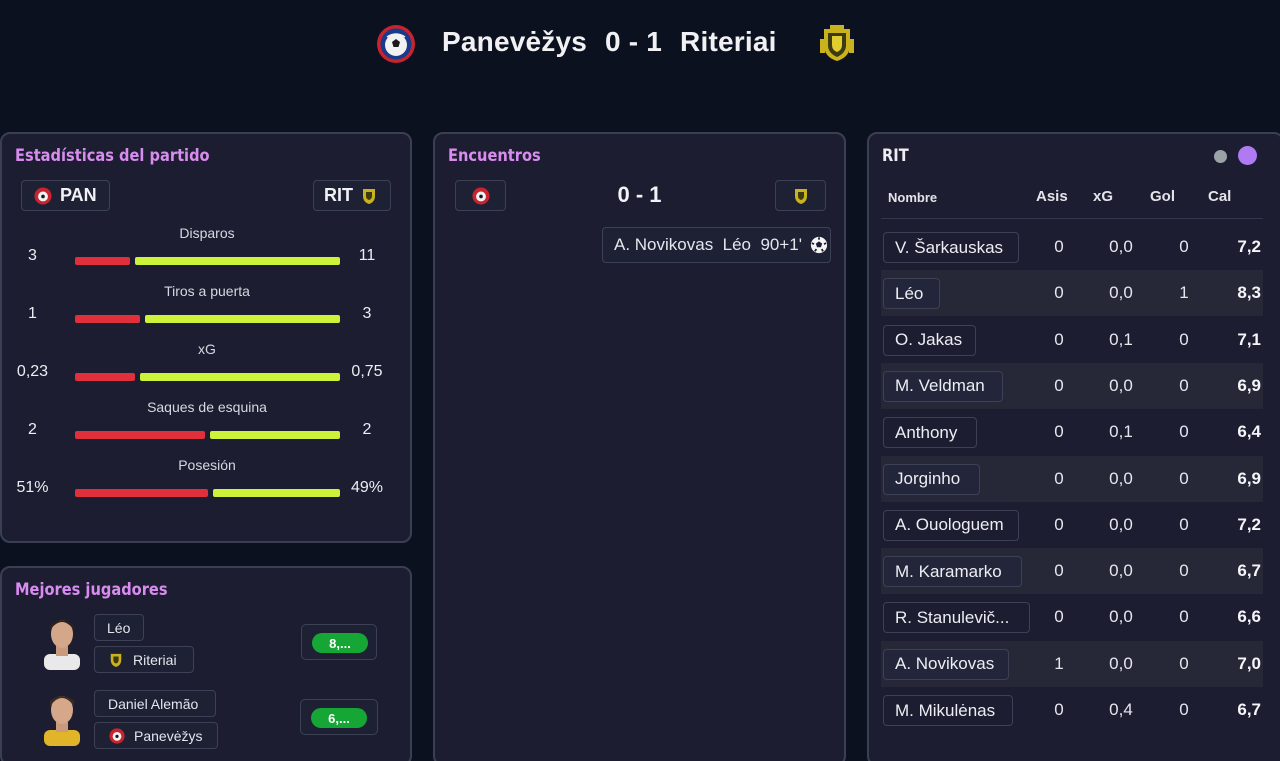 The height and width of the screenshot is (761, 1280). What do you see at coordinates (352, 195) in the screenshot?
I see `away-team-chip: RIT` at bounding box center [352, 195].